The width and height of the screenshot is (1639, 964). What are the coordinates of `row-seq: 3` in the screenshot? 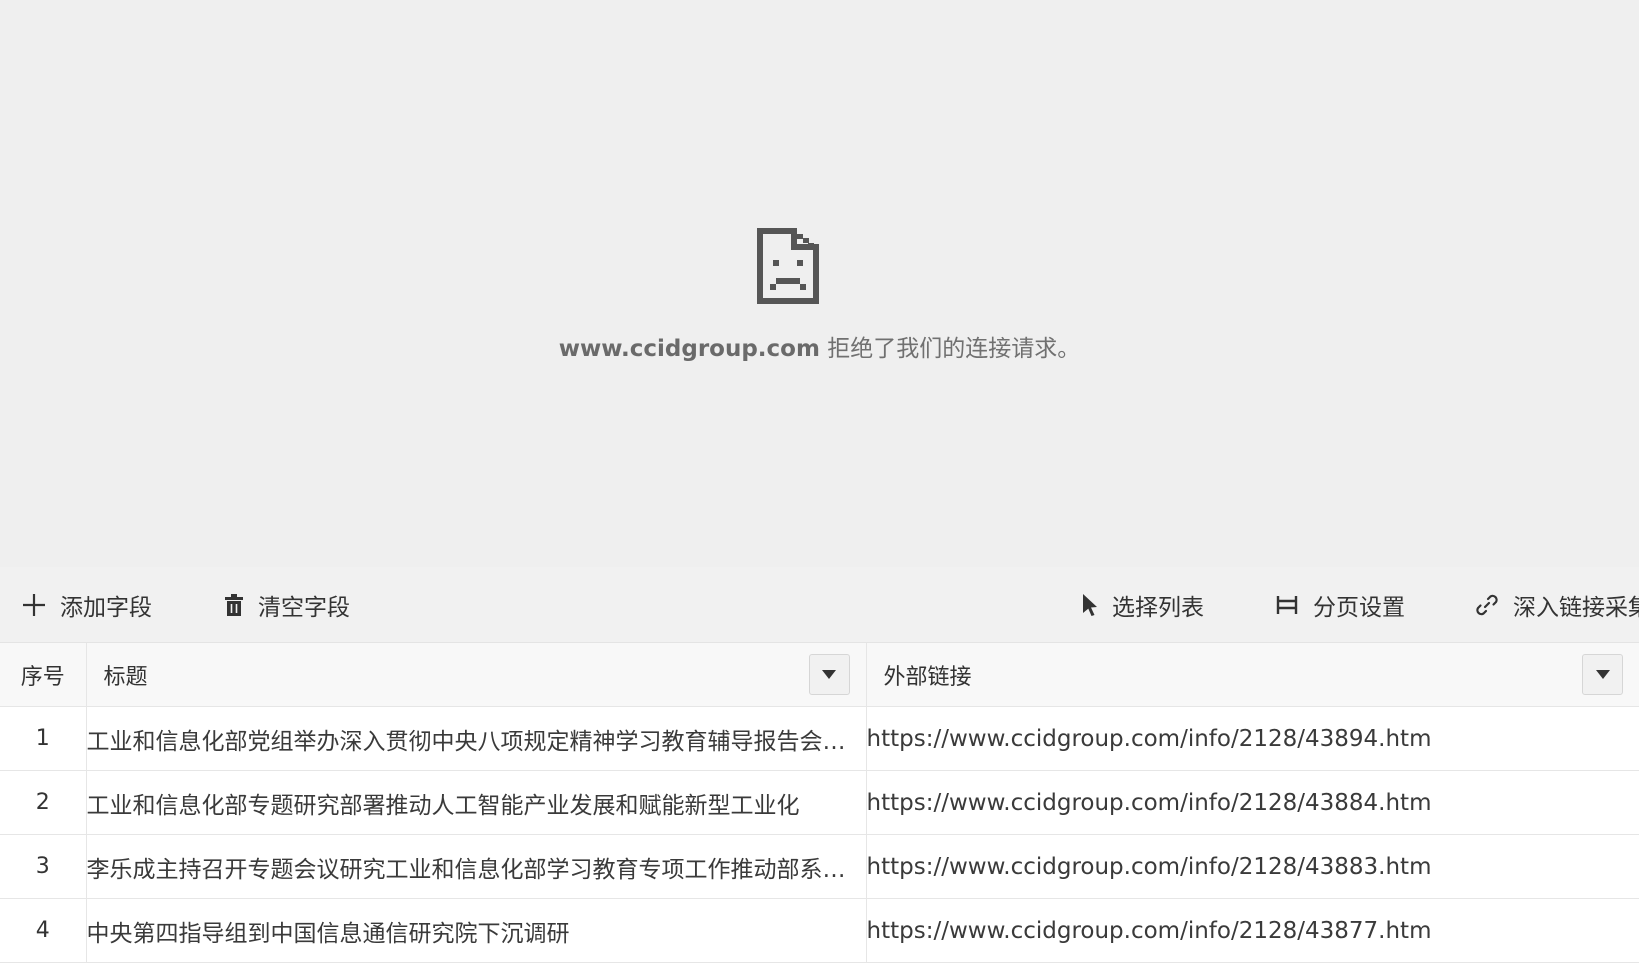 It's located at (43, 866).